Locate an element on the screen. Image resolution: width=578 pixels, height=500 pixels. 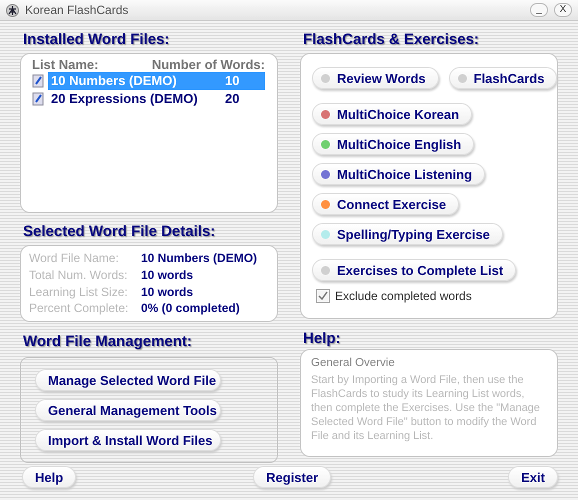
column-header: Number of Words: is located at coordinates (208, 64).